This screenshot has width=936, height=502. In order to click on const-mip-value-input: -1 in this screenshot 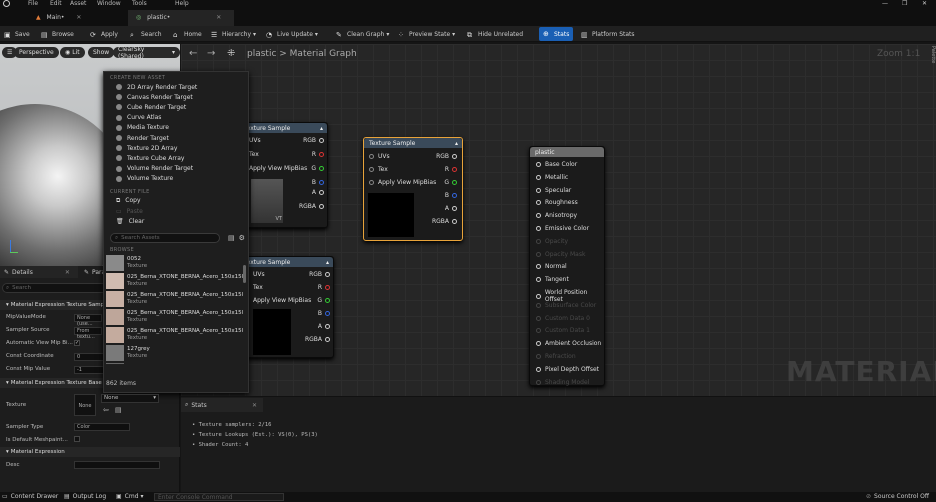, I will do `click(89, 370)`.